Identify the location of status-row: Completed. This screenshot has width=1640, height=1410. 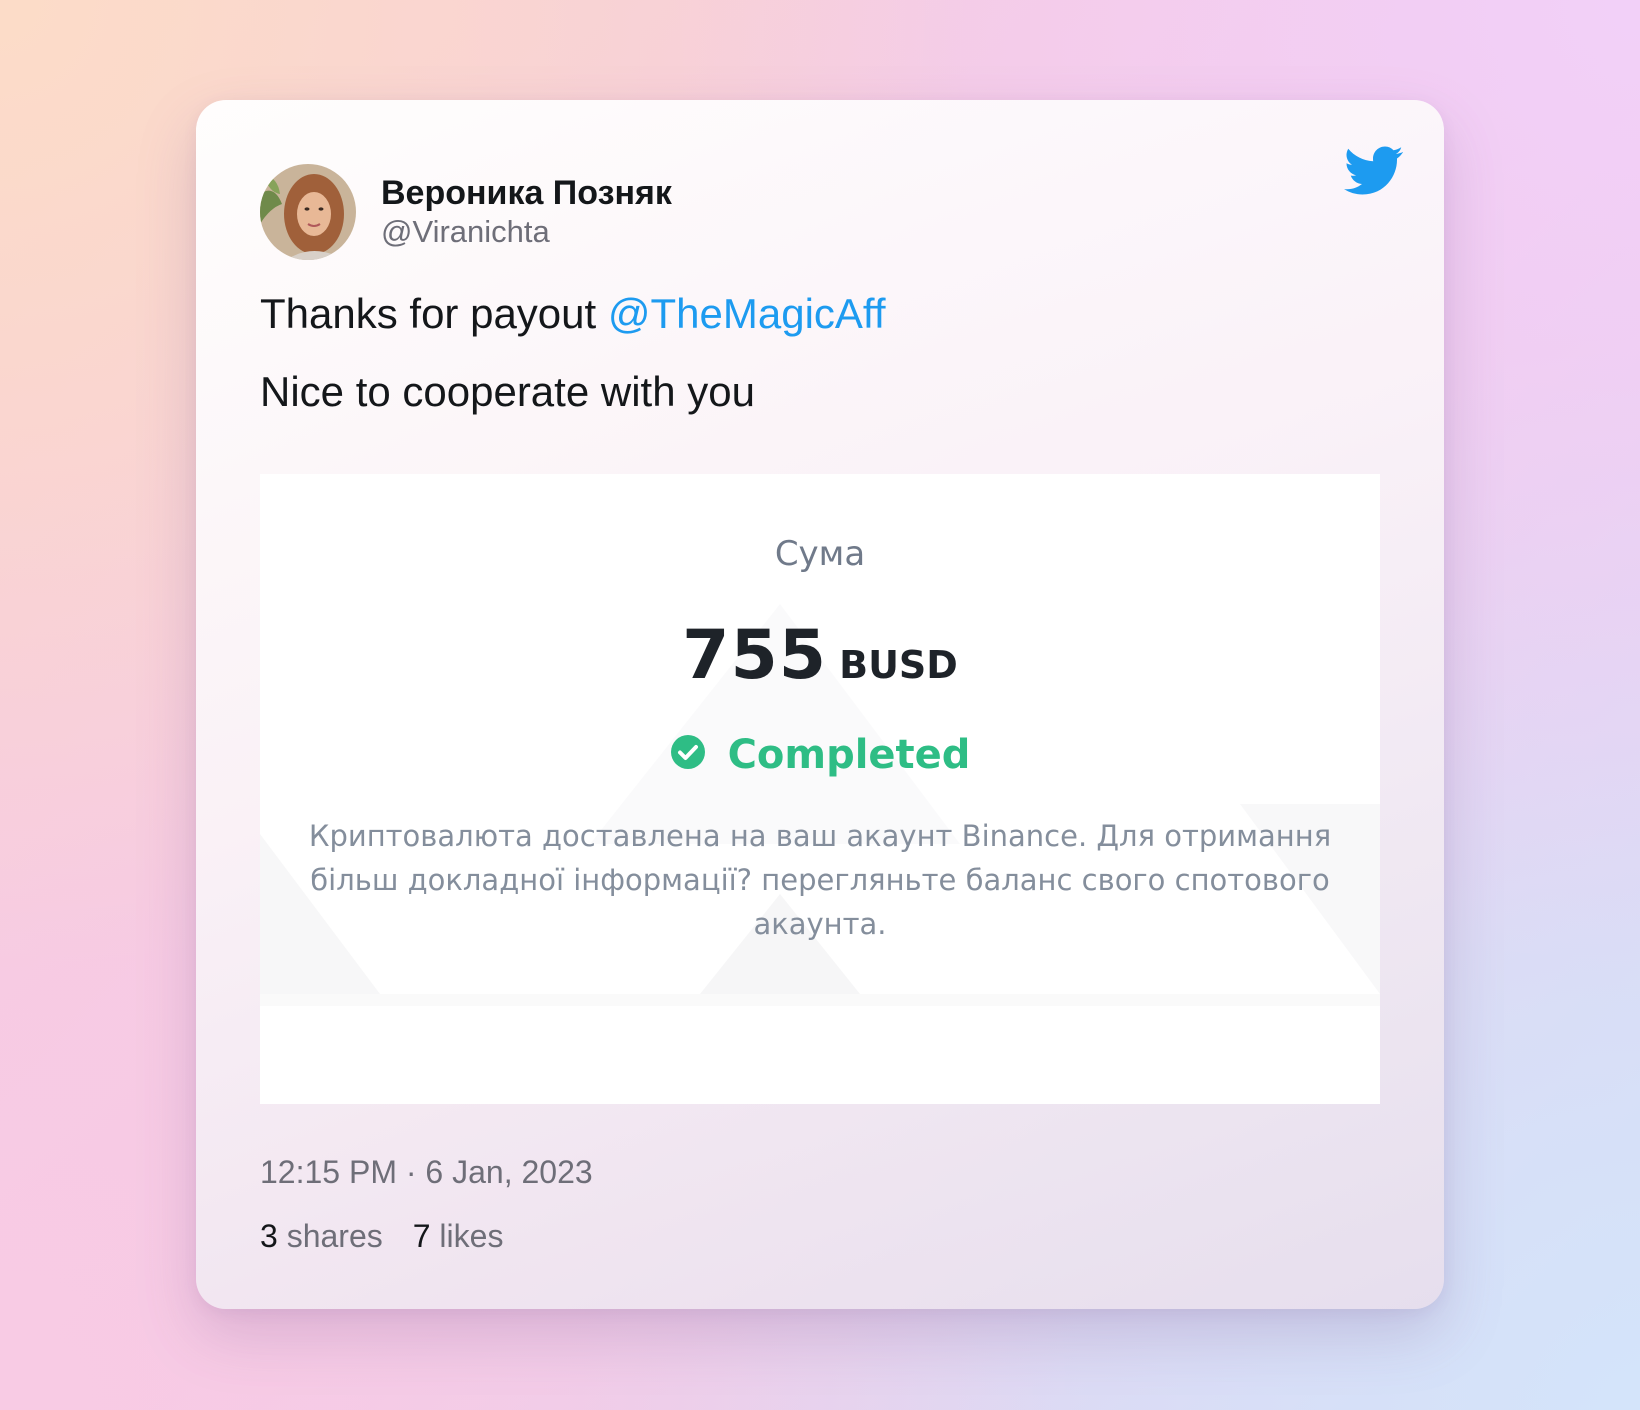
(820, 755).